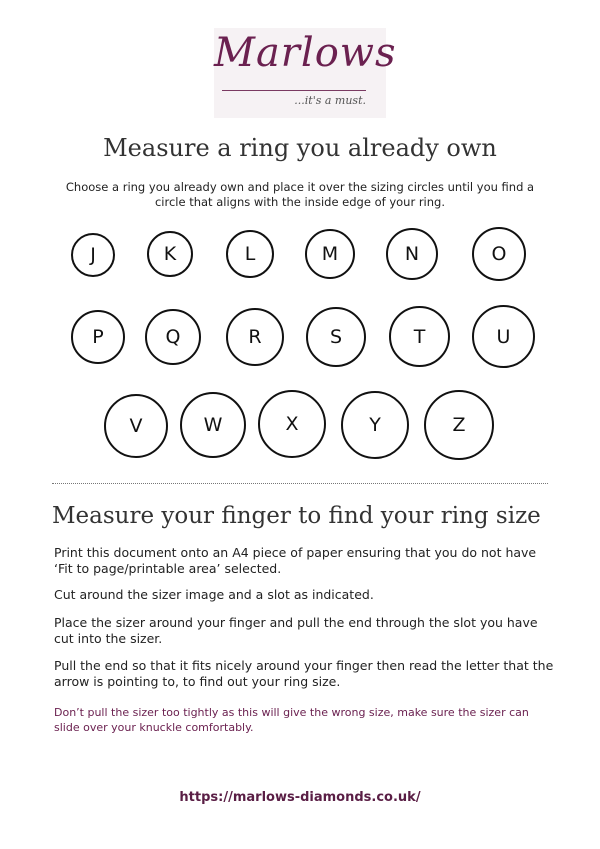 The image size is (600, 849). What do you see at coordinates (459, 425) in the screenshot?
I see `ring-circle-Z: Z` at bounding box center [459, 425].